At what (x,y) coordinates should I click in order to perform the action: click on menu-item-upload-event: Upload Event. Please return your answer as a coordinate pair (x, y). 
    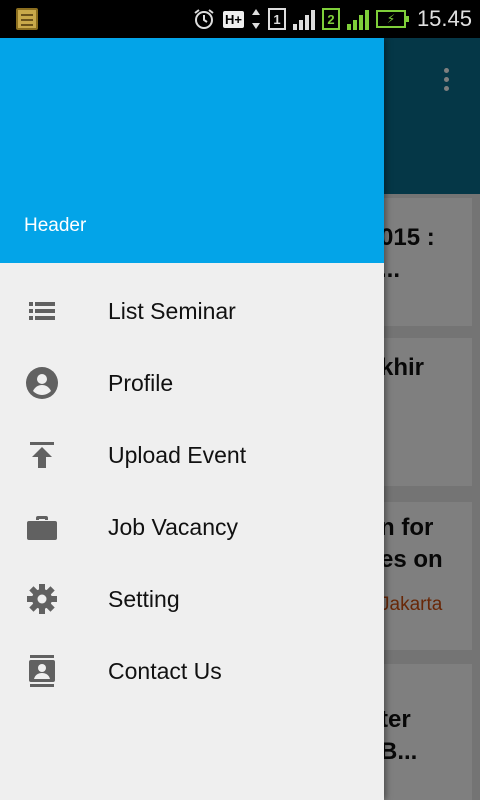
    Looking at the image, I should click on (192, 455).